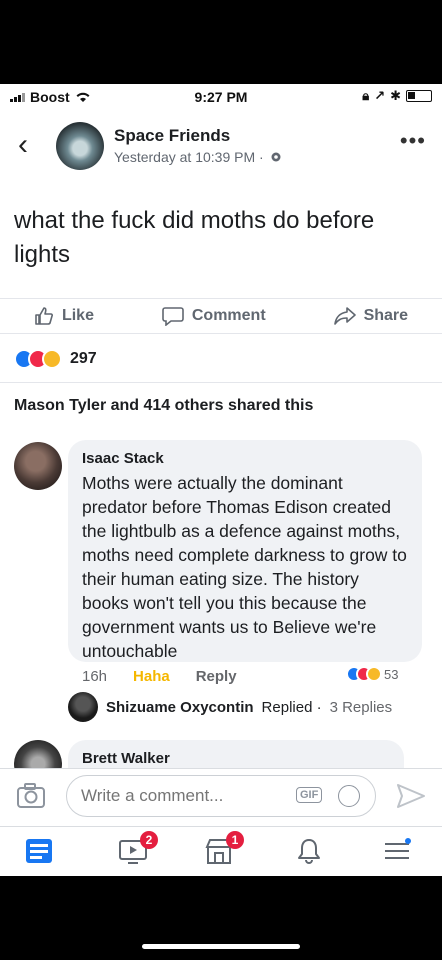  Describe the element at coordinates (344, 316) in the screenshot. I see `share-arrow-icon` at that location.